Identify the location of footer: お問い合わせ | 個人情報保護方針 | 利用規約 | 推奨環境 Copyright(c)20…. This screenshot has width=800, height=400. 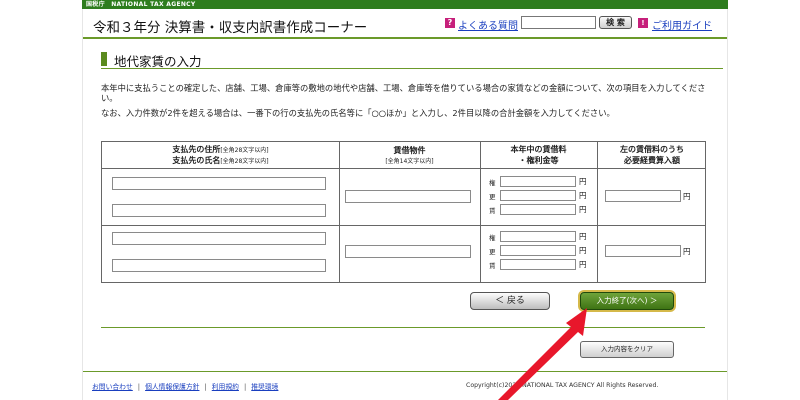
(405, 385).